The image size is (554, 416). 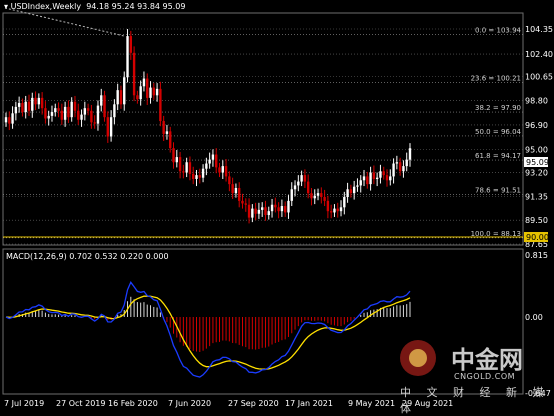 What do you see at coordinates (253, 403) in the screenshot?
I see `time-axis-label: 27 Sep 2020` at bounding box center [253, 403].